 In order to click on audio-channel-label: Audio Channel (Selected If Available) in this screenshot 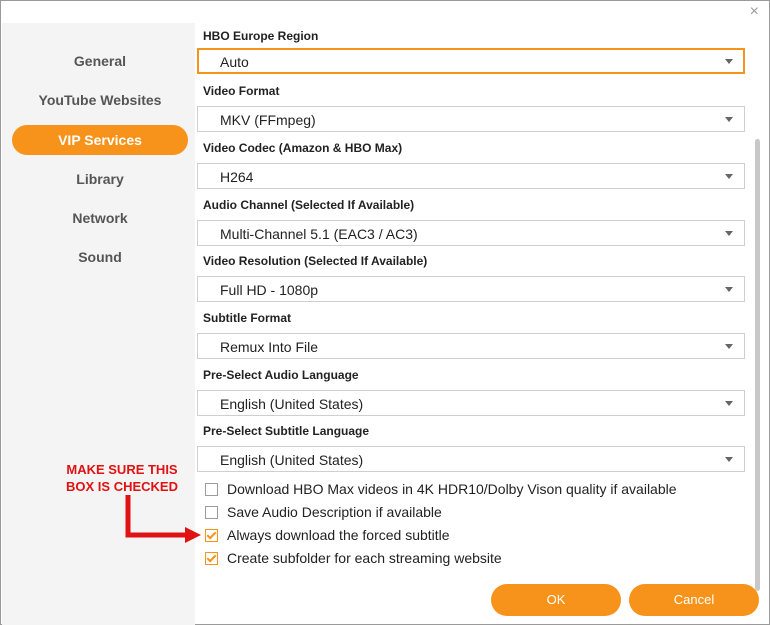, I will do `click(309, 205)`.